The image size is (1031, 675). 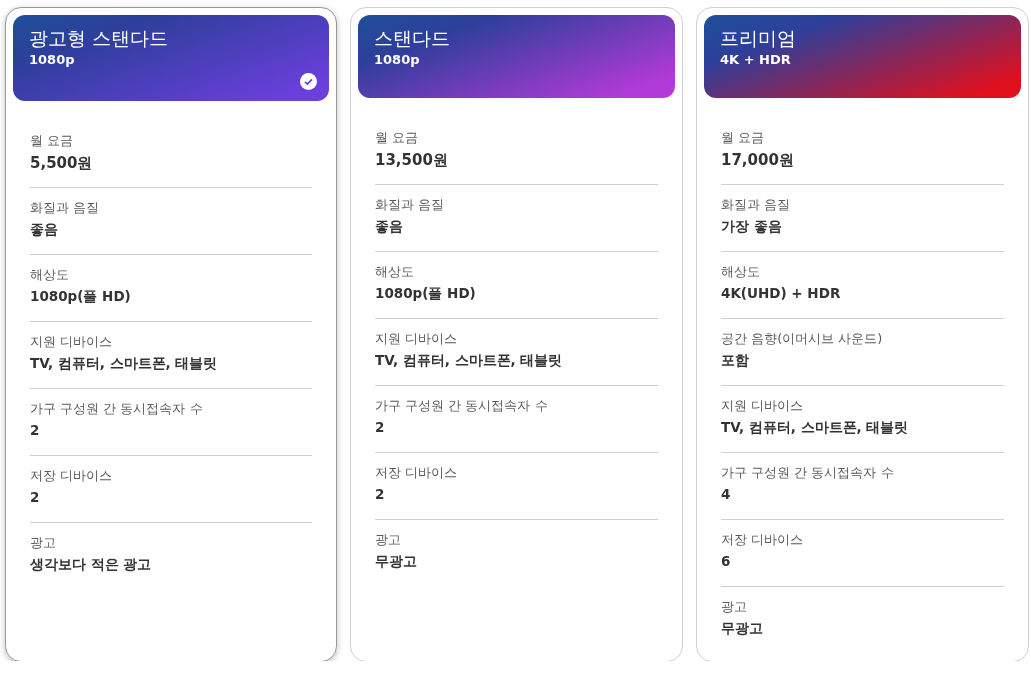 I want to click on plan-quality: 4K + HDR, so click(x=756, y=60).